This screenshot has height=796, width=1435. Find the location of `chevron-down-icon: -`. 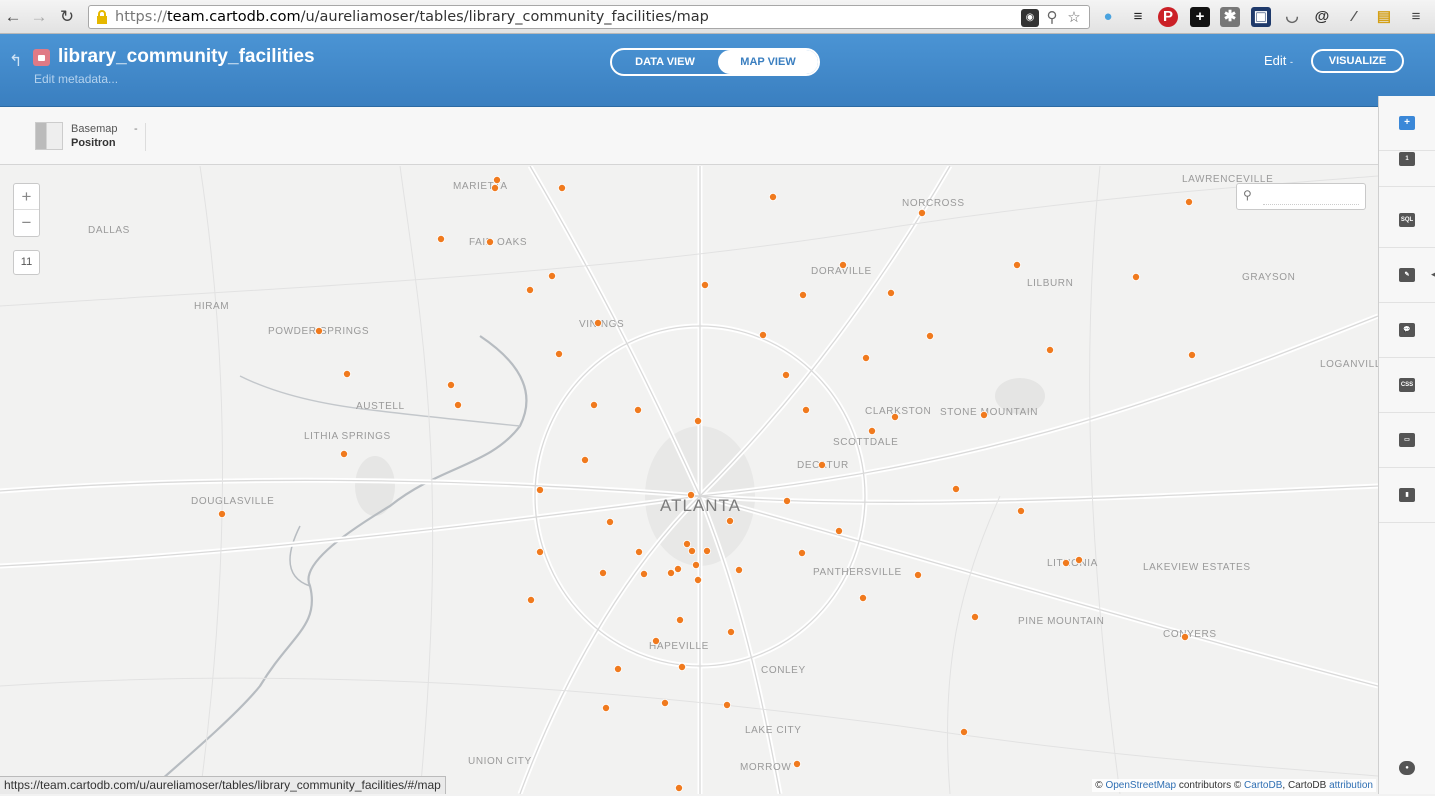

chevron-down-icon: - is located at coordinates (136, 129).